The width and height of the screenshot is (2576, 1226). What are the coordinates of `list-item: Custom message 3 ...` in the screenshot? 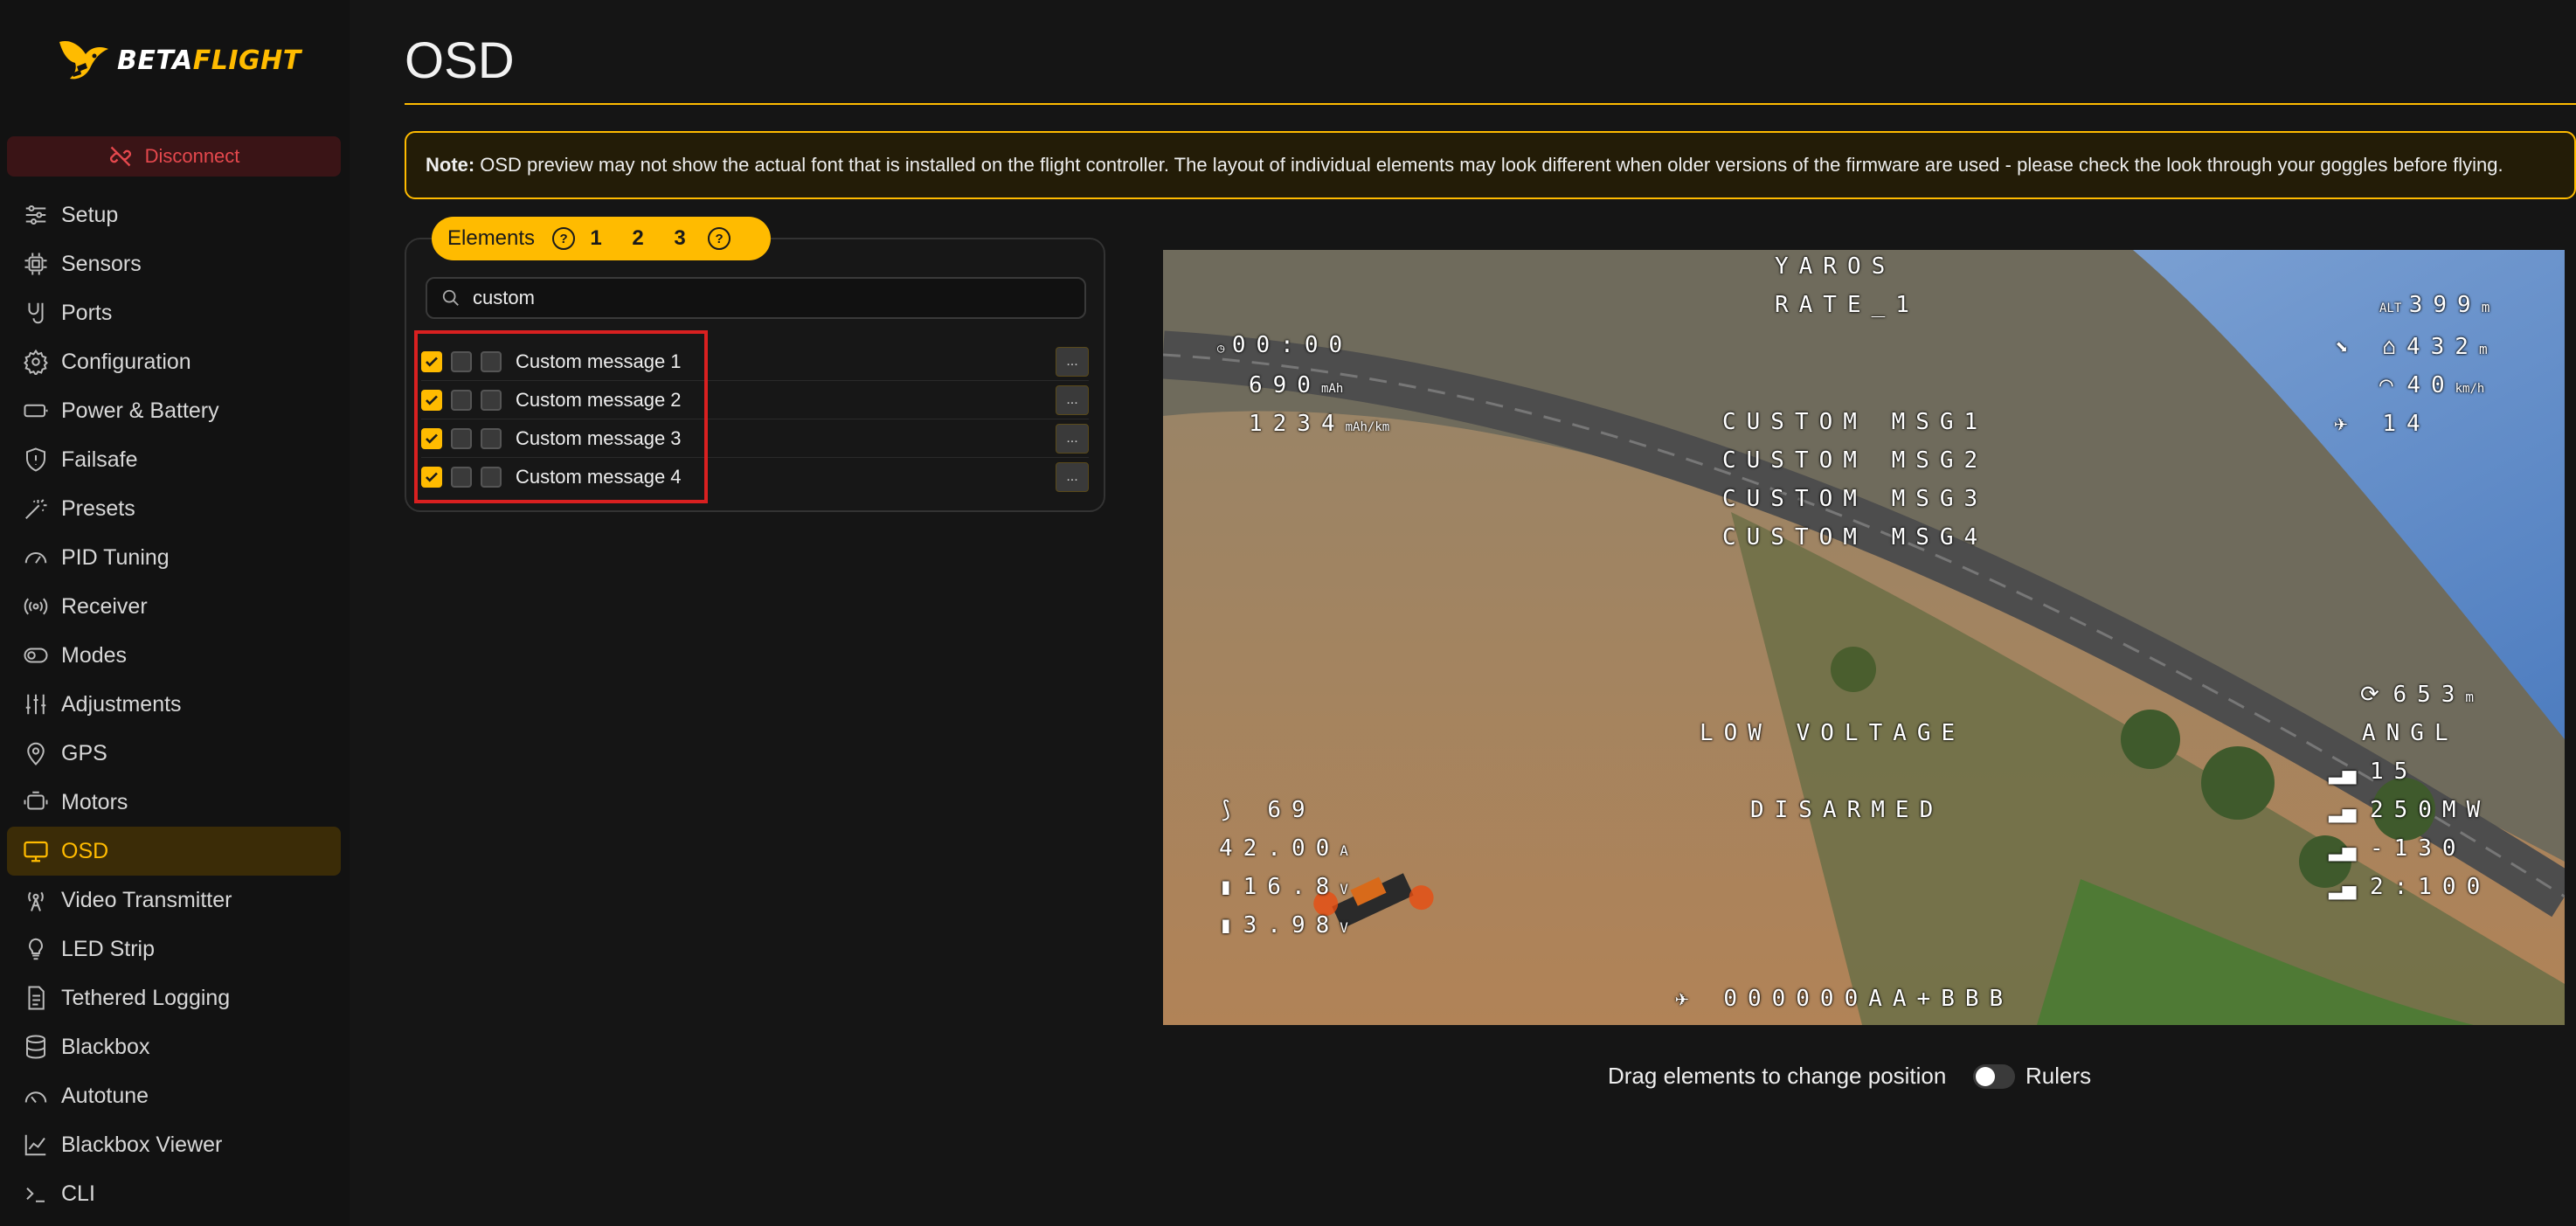 It's located at (755, 439).